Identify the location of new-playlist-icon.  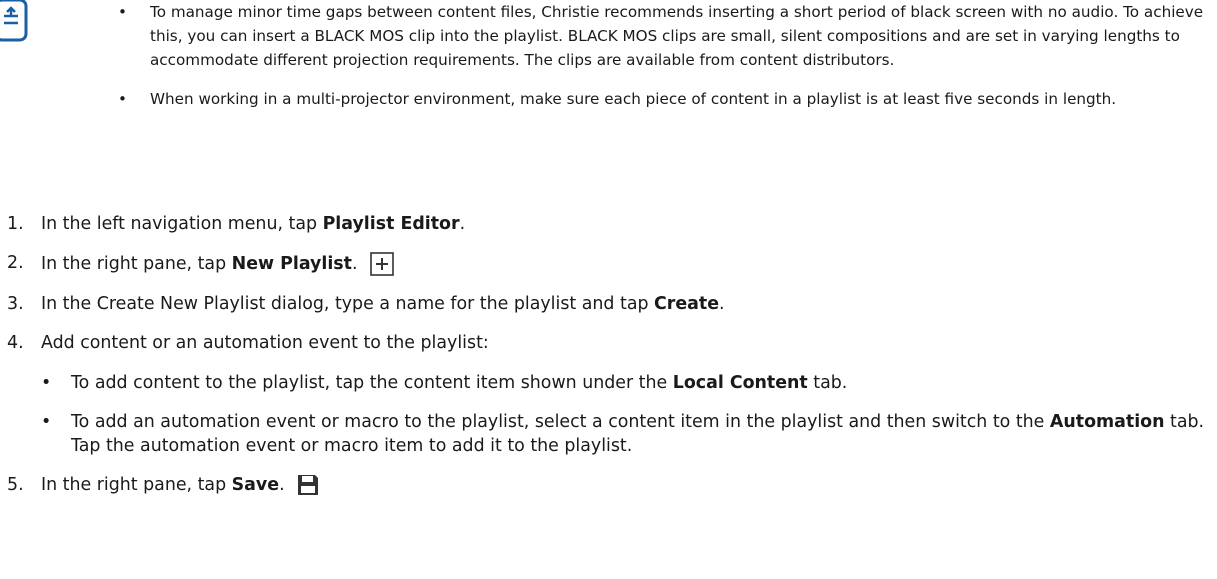
(382, 264).